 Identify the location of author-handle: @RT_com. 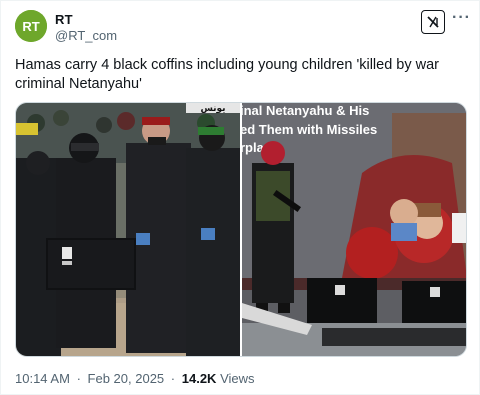
(86, 35).